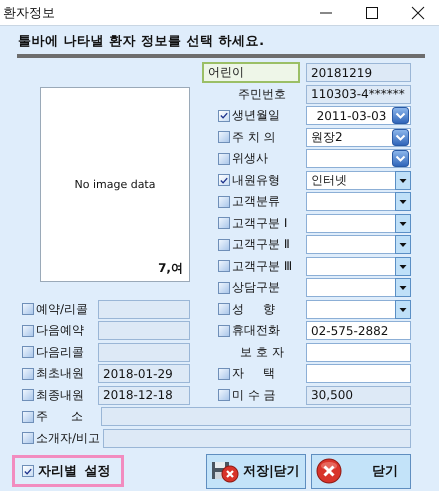  What do you see at coordinates (60, 352) in the screenshot?
I see `field-label: 다음리콜` at bounding box center [60, 352].